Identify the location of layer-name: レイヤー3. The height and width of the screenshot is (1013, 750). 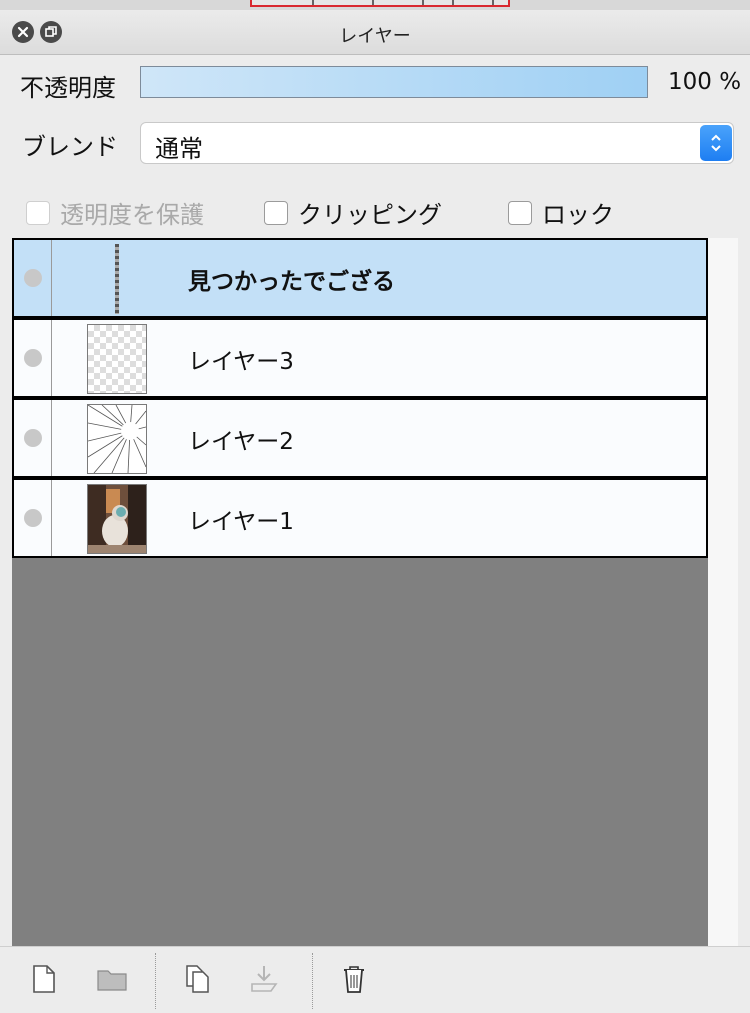
(241, 362).